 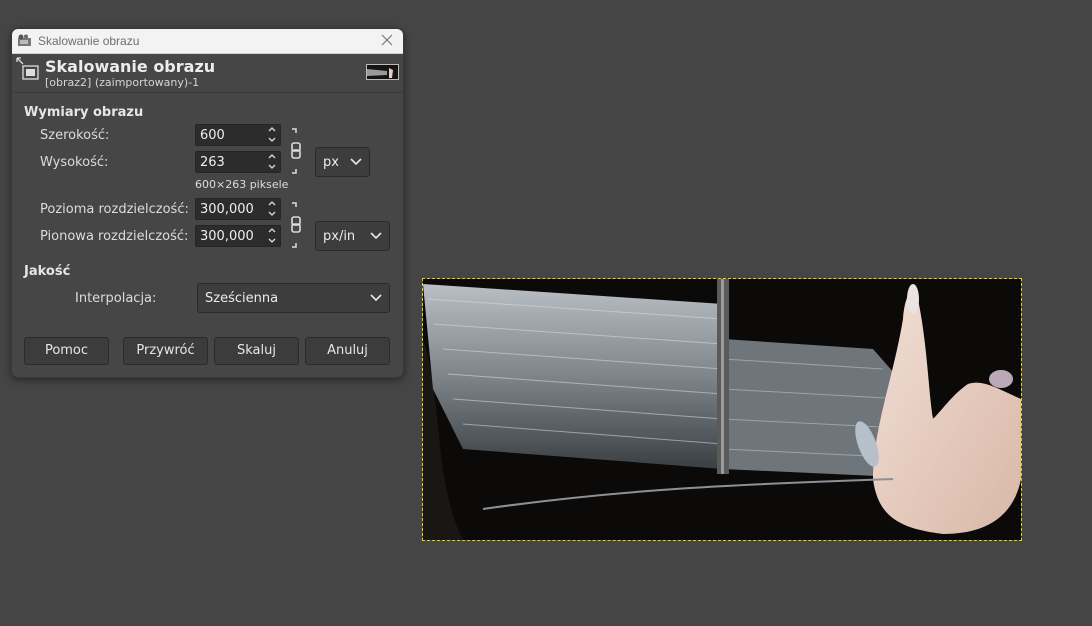 What do you see at coordinates (342, 162) in the screenshot?
I see `size-unit-dropdown: px` at bounding box center [342, 162].